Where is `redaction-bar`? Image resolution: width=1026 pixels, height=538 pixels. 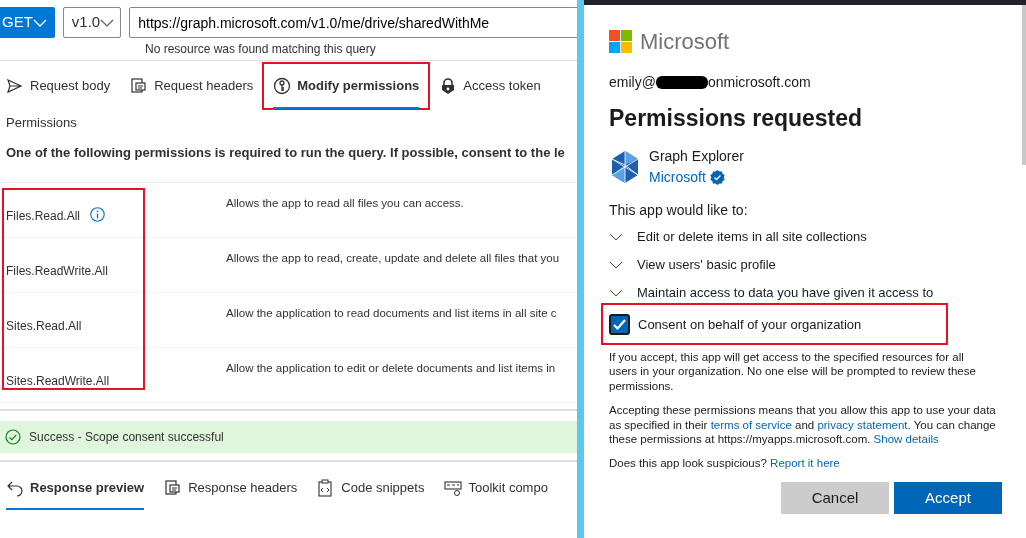 redaction-bar is located at coordinates (681, 82).